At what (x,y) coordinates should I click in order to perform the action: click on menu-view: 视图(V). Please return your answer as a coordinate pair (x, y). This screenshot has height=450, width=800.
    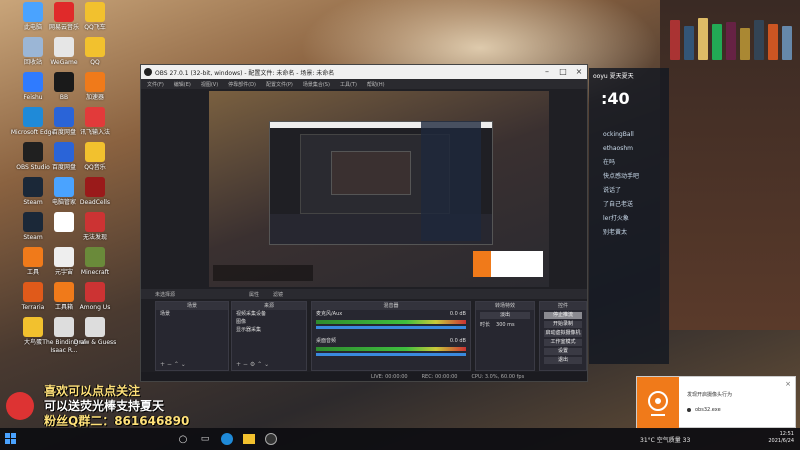
    Looking at the image, I should click on (209, 84).